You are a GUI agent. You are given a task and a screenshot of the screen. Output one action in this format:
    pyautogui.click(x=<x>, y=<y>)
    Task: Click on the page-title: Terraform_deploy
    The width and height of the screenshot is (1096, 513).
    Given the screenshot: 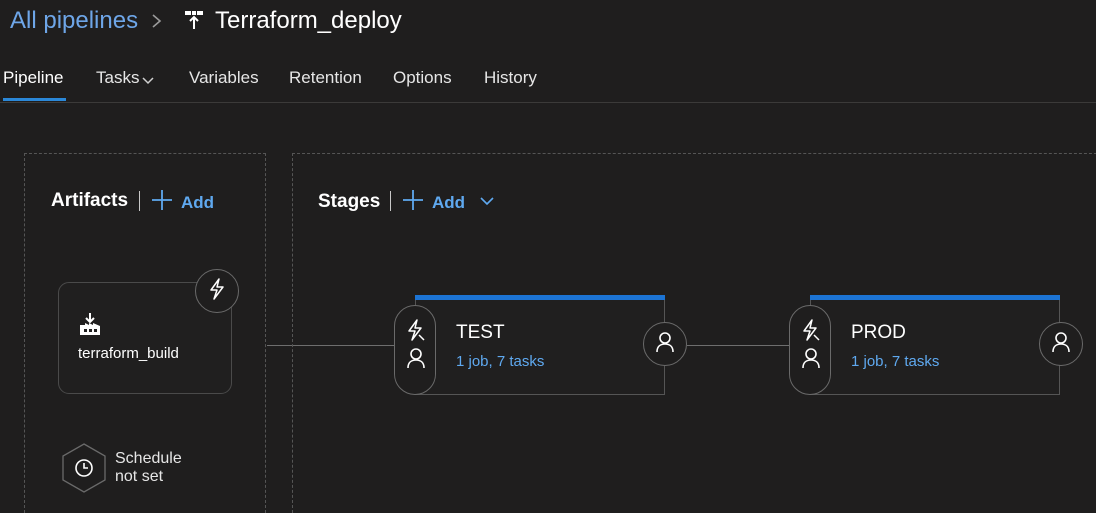 What is the action you would take?
    pyautogui.click(x=308, y=20)
    